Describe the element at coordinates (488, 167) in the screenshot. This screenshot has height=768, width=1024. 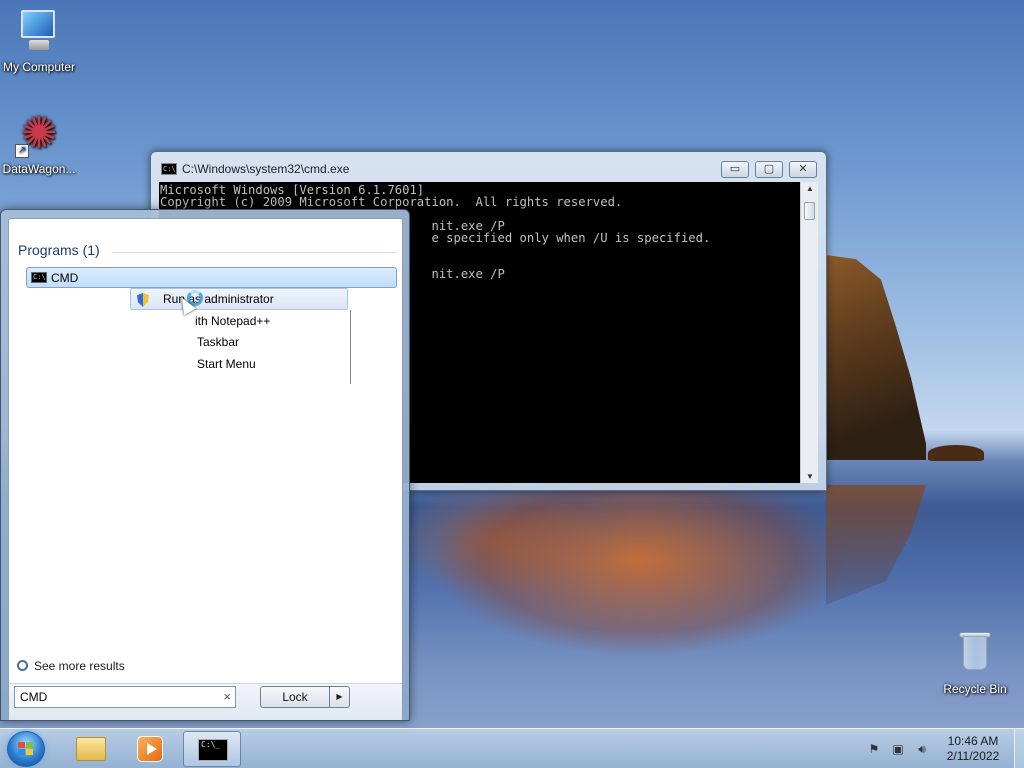
I see `cmd-titlebar: C:\. C:\Windows\system32\cmd.exe ▭ ▢ ✕` at that location.